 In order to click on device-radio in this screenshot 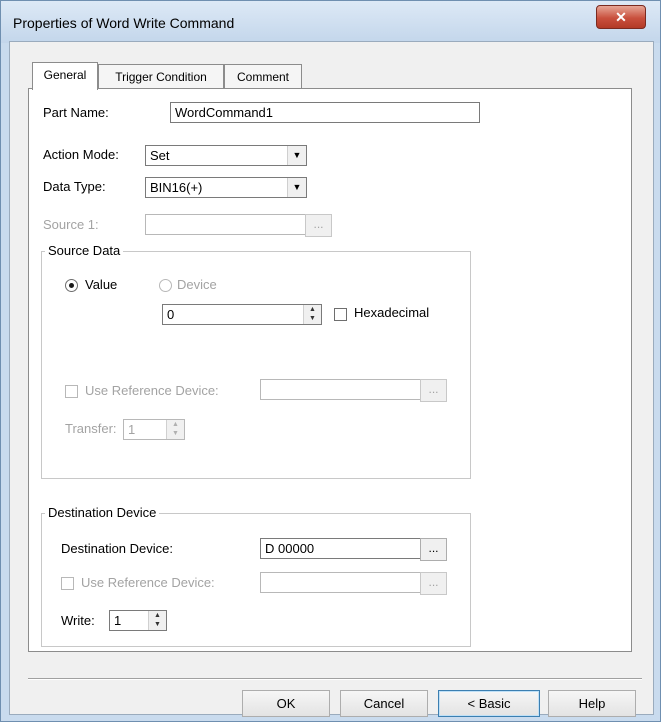, I will do `click(165, 285)`.